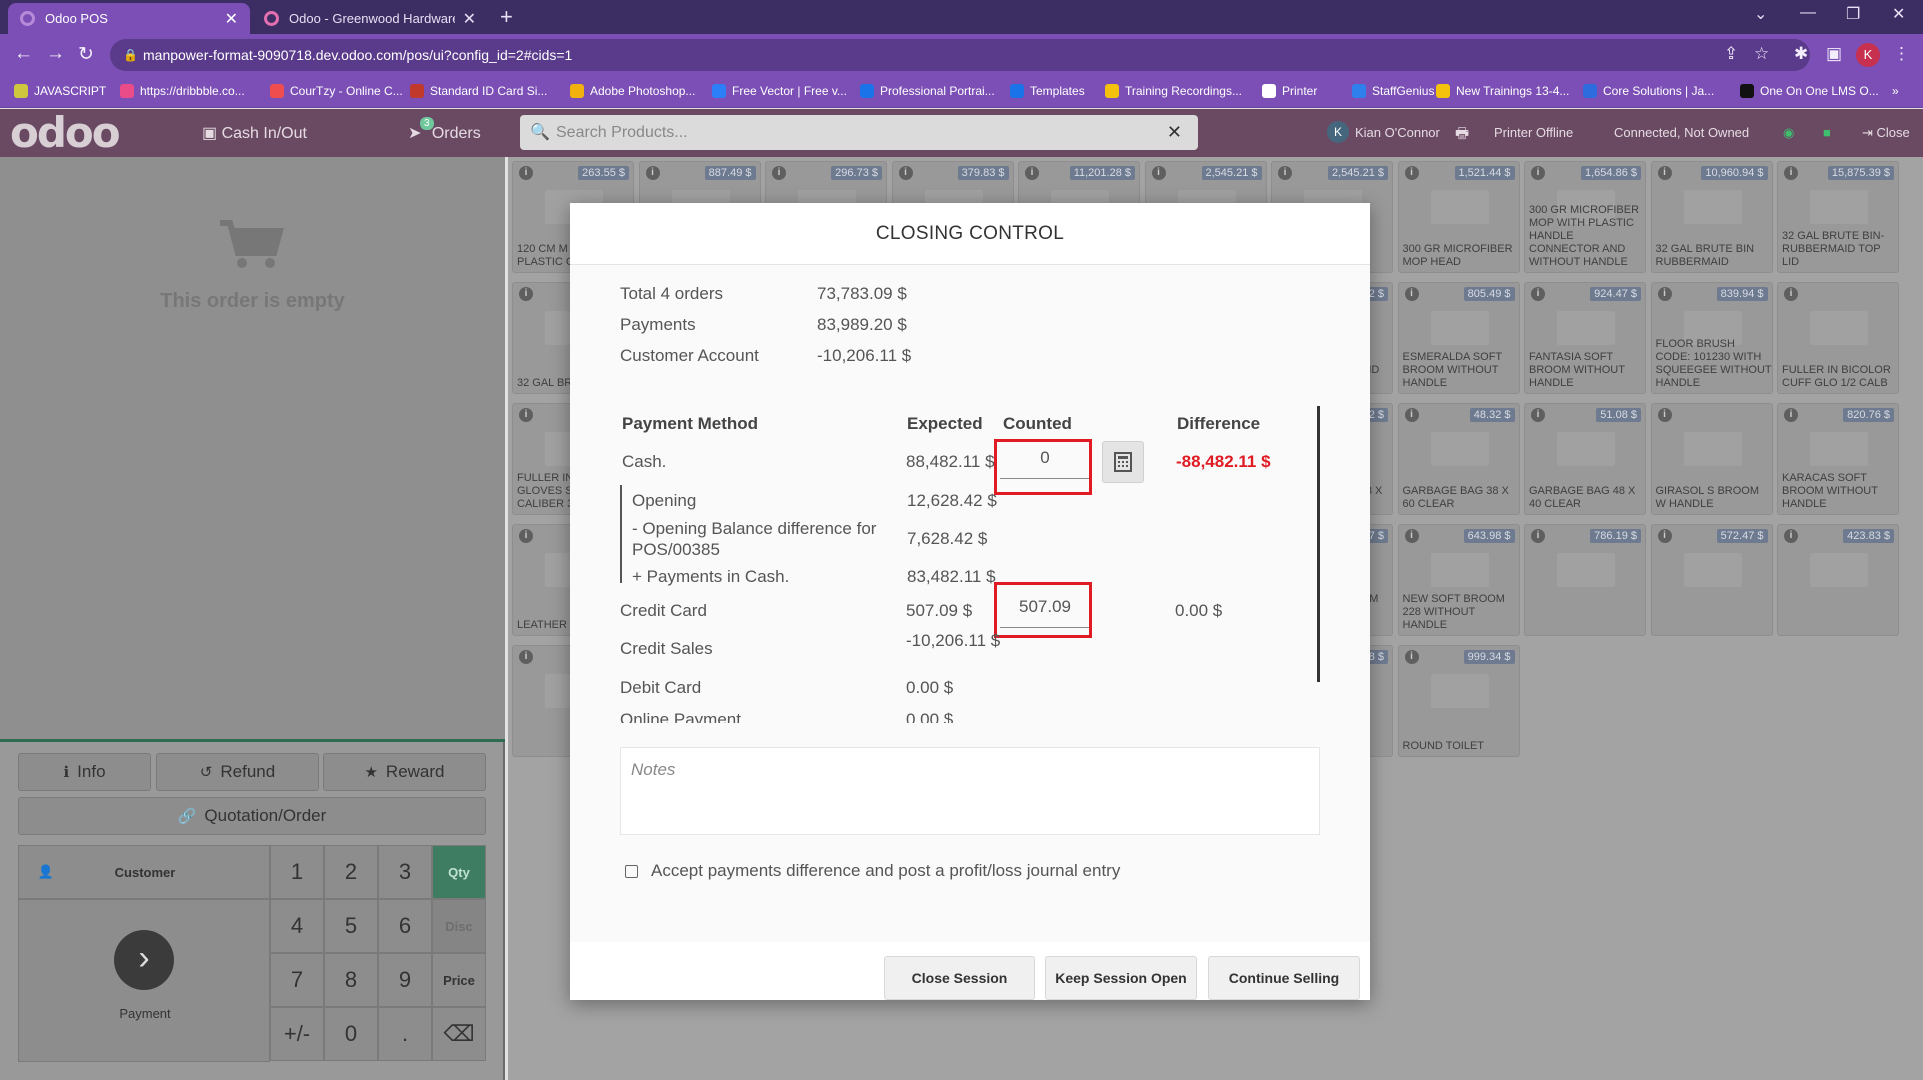  Describe the element at coordinates (237, 772) in the screenshot. I see `refund-button: ↺ Refund` at that location.